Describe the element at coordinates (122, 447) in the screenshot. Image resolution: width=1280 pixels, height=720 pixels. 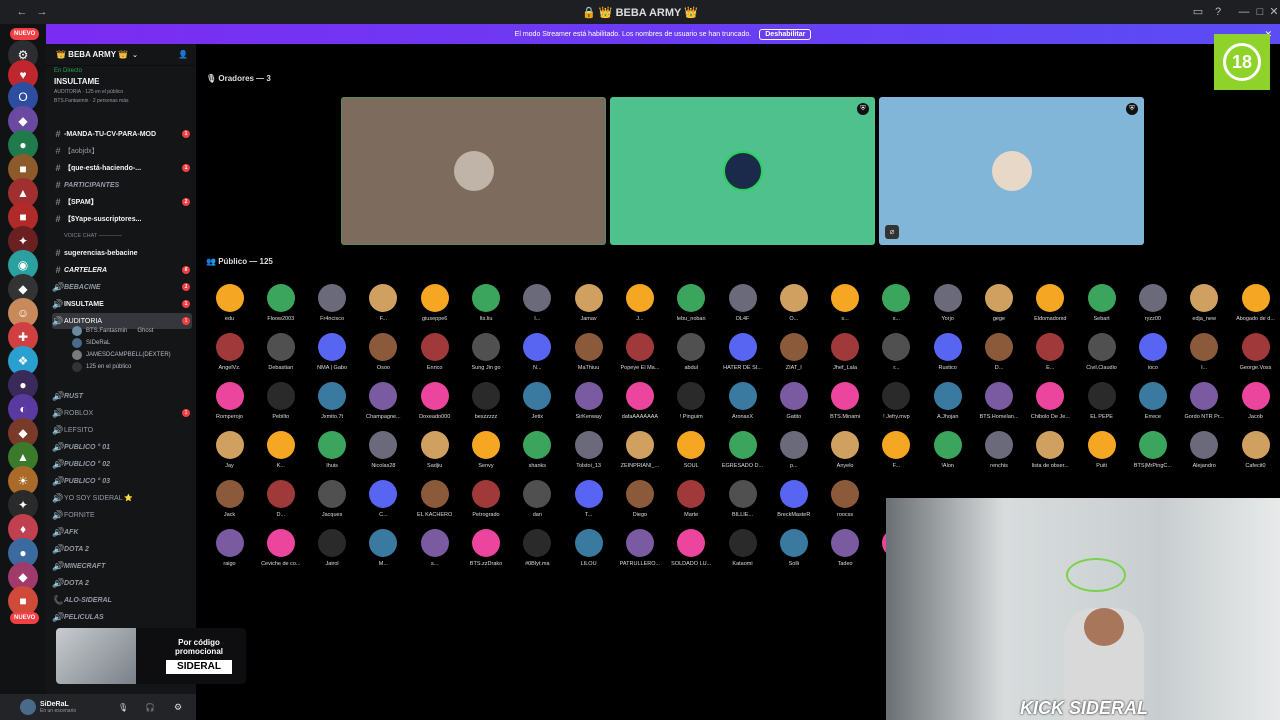
I see `channel-item: 🔊 PUBLICO ° 01` at that location.